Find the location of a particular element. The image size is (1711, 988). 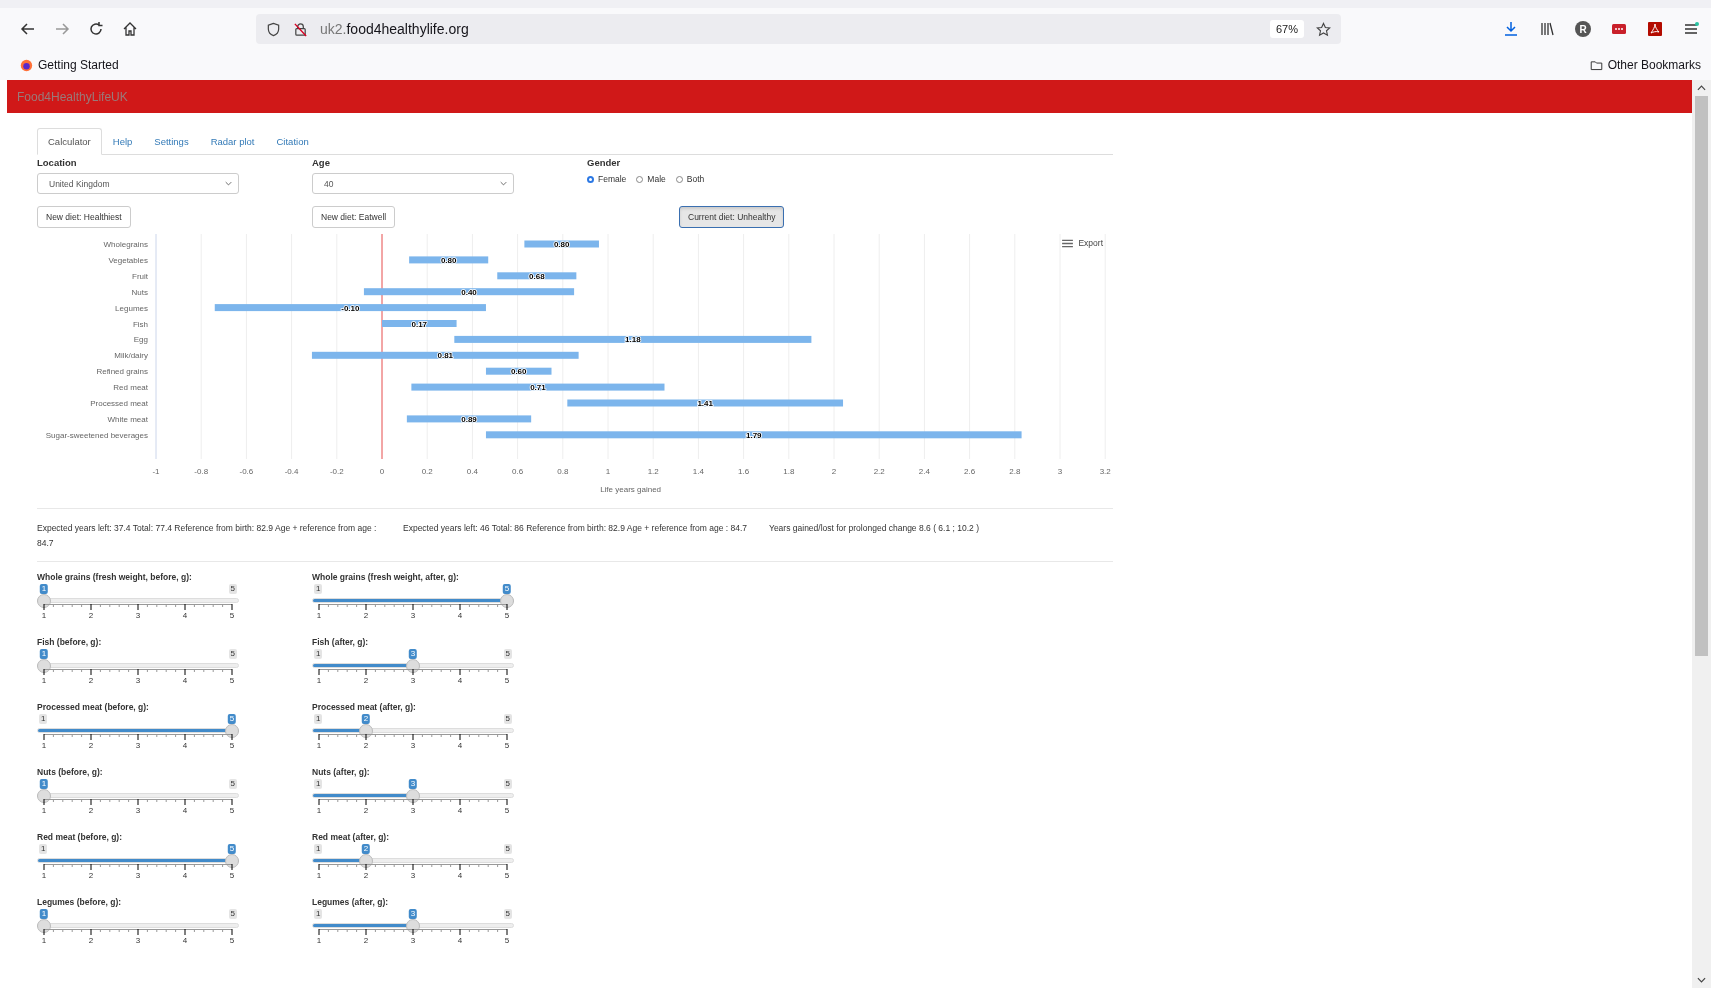

value-label: 0.60 is located at coordinates (518, 372).